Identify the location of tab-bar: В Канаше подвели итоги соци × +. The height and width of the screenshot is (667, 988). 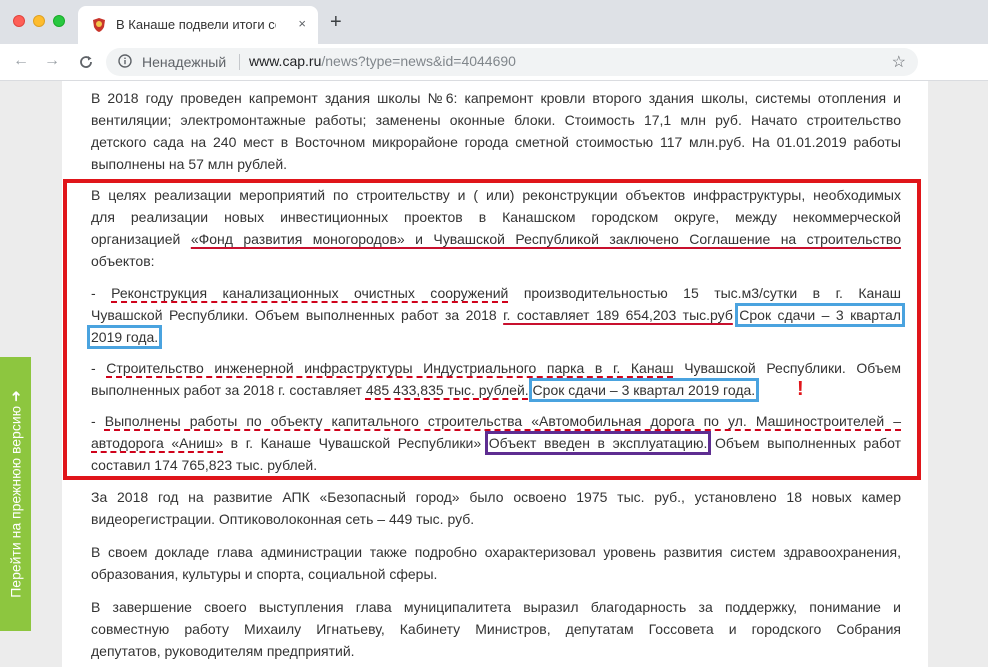
(494, 22).